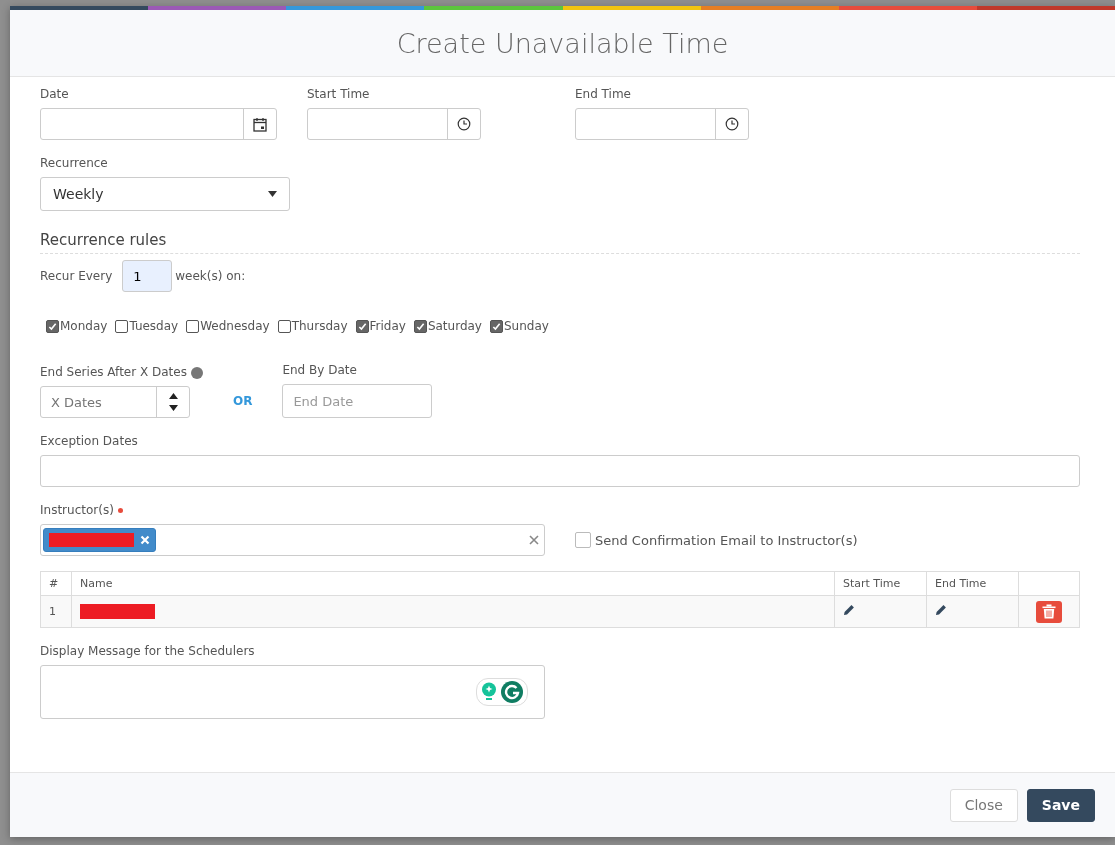 The image size is (1115, 845). I want to click on exception-dates-field, so click(560, 471).